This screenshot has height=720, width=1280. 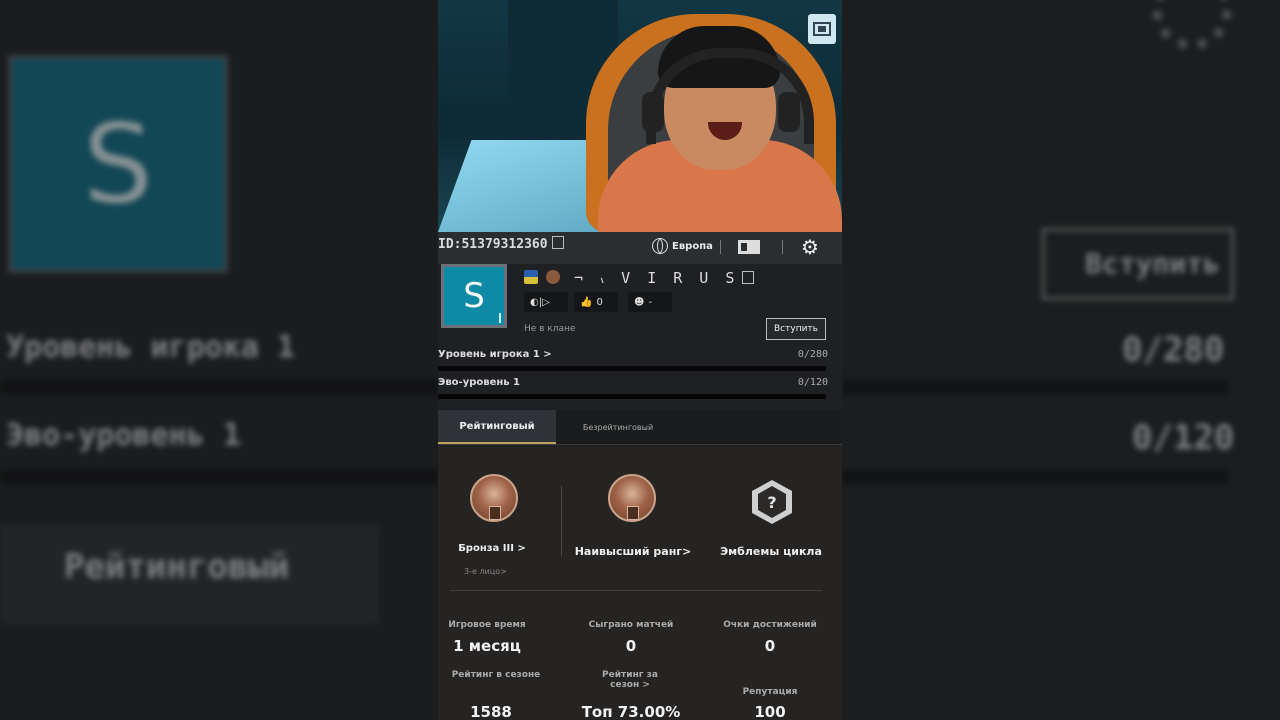 What do you see at coordinates (1183, 438) in the screenshot?
I see `bg-evo-level-value: 0/120` at bounding box center [1183, 438].